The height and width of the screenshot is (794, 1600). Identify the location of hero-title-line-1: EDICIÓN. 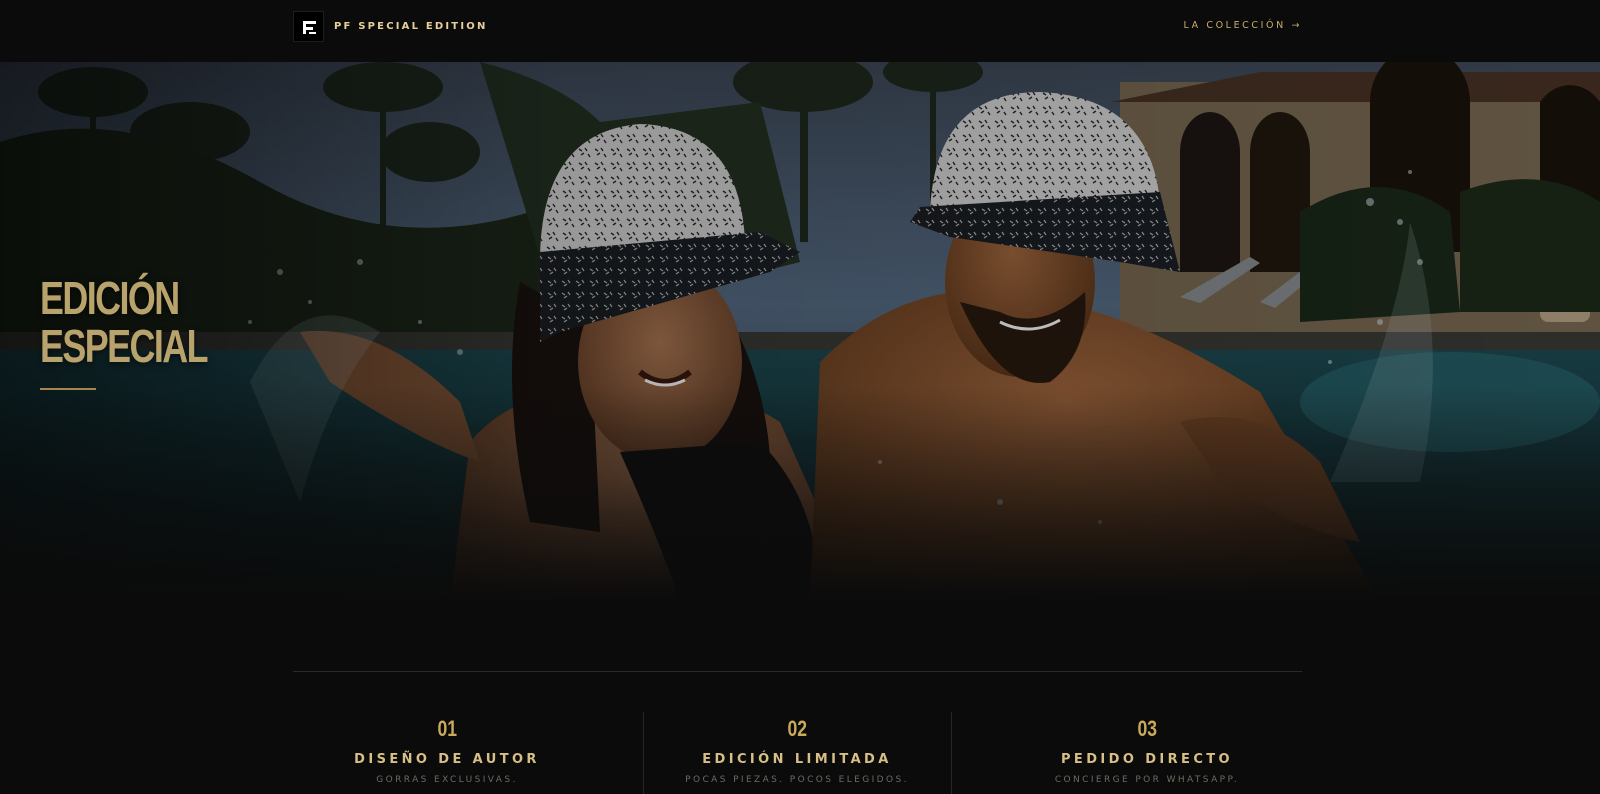
(110, 298).